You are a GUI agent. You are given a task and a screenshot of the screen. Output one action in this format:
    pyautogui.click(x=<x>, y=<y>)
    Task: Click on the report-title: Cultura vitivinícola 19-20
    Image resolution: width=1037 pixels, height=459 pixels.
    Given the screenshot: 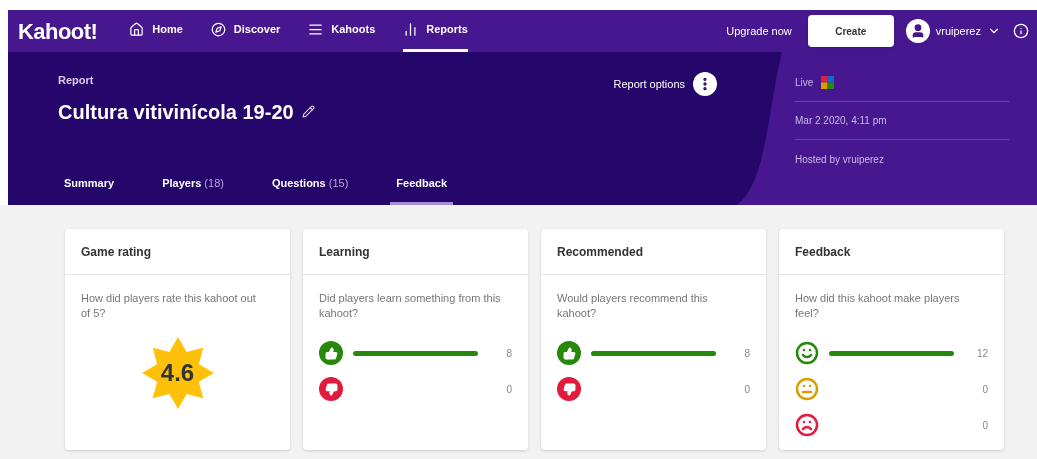 What is the action you would take?
    pyautogui.click(x=176, y=112)
    